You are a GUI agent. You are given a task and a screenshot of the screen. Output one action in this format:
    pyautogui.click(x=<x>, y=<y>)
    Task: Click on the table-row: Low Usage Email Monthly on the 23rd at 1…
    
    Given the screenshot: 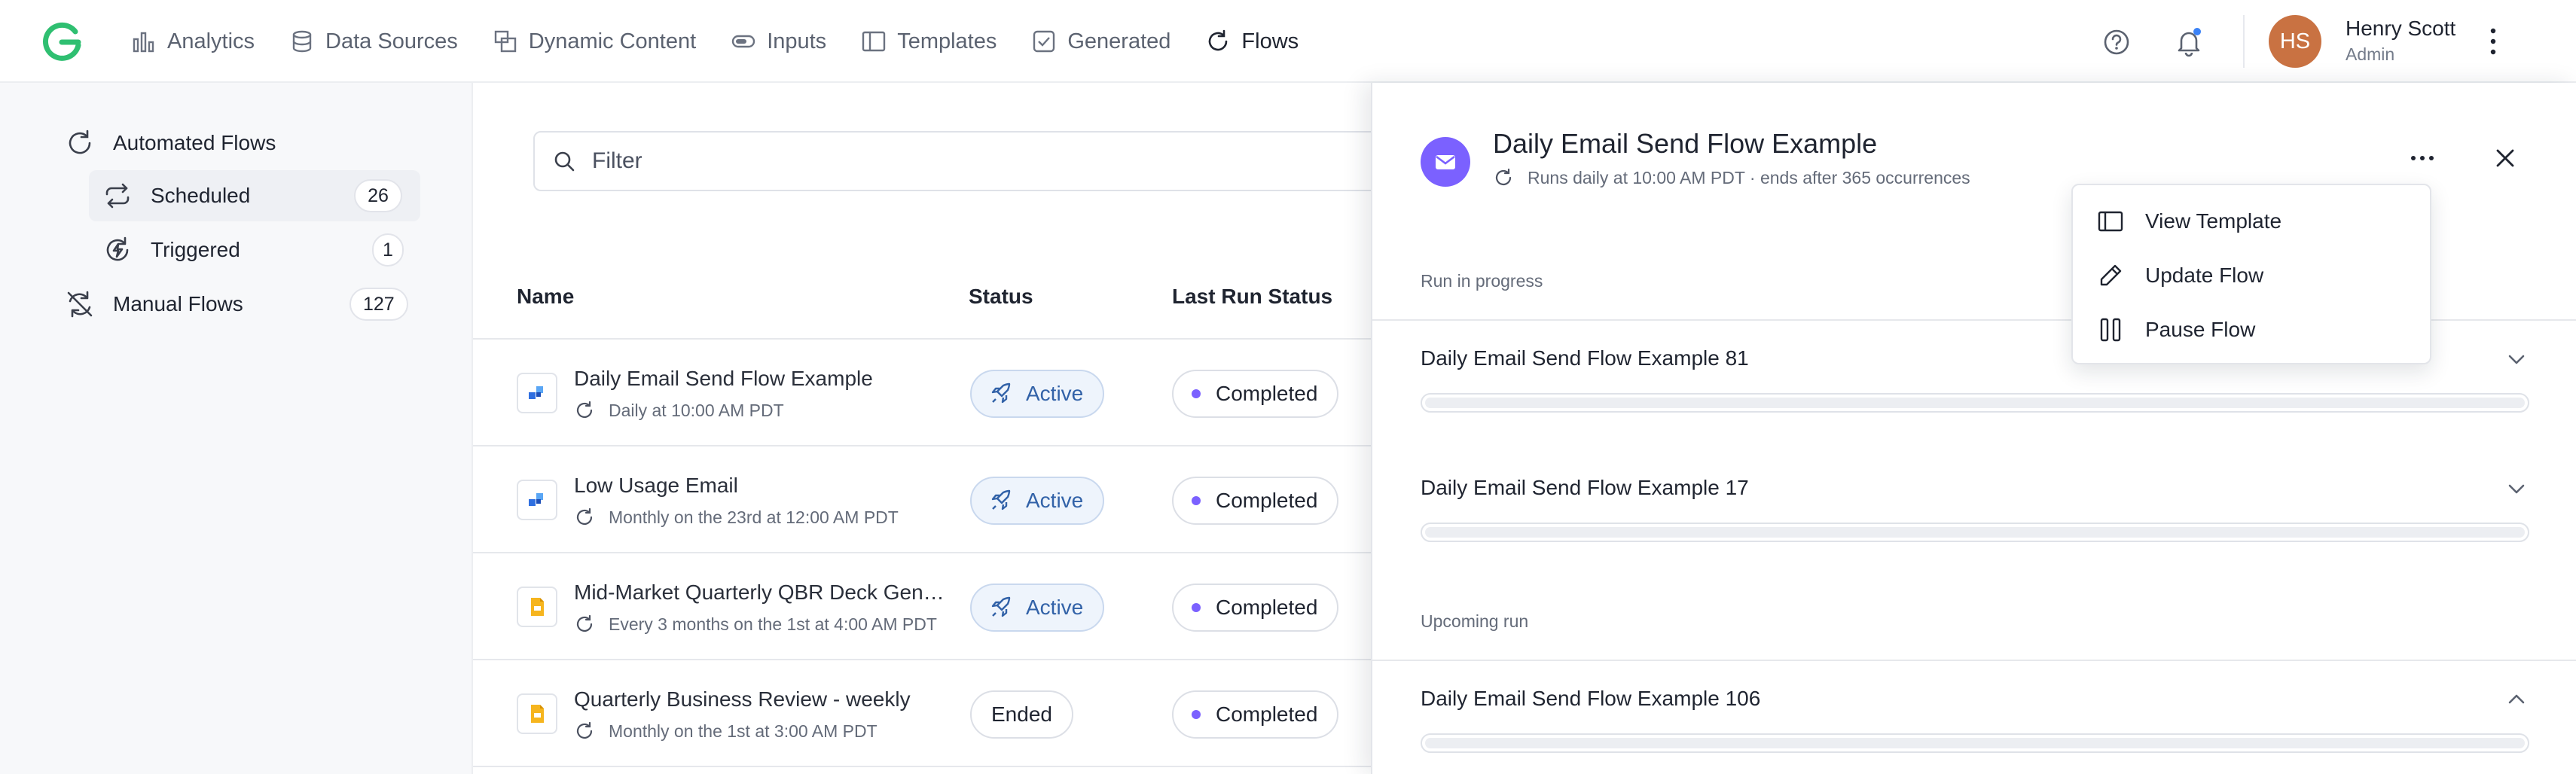 What is the action you would take?
    pyautogui.click(x=922, y=499)
    